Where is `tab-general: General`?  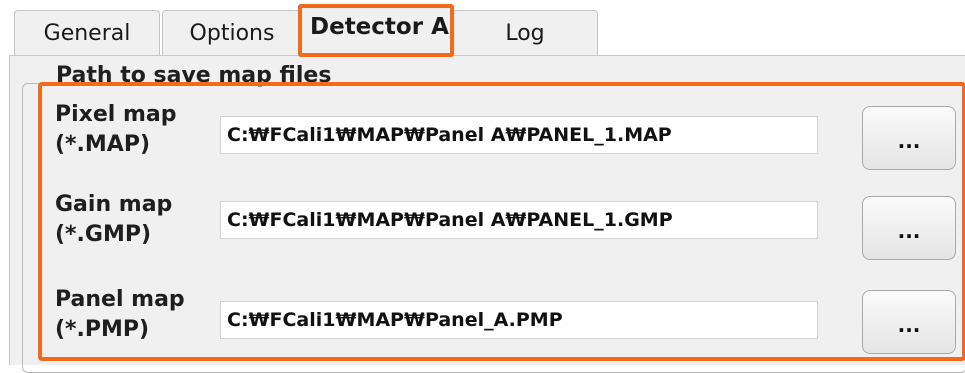 tab-general: General is located at coordinates (87, 33).